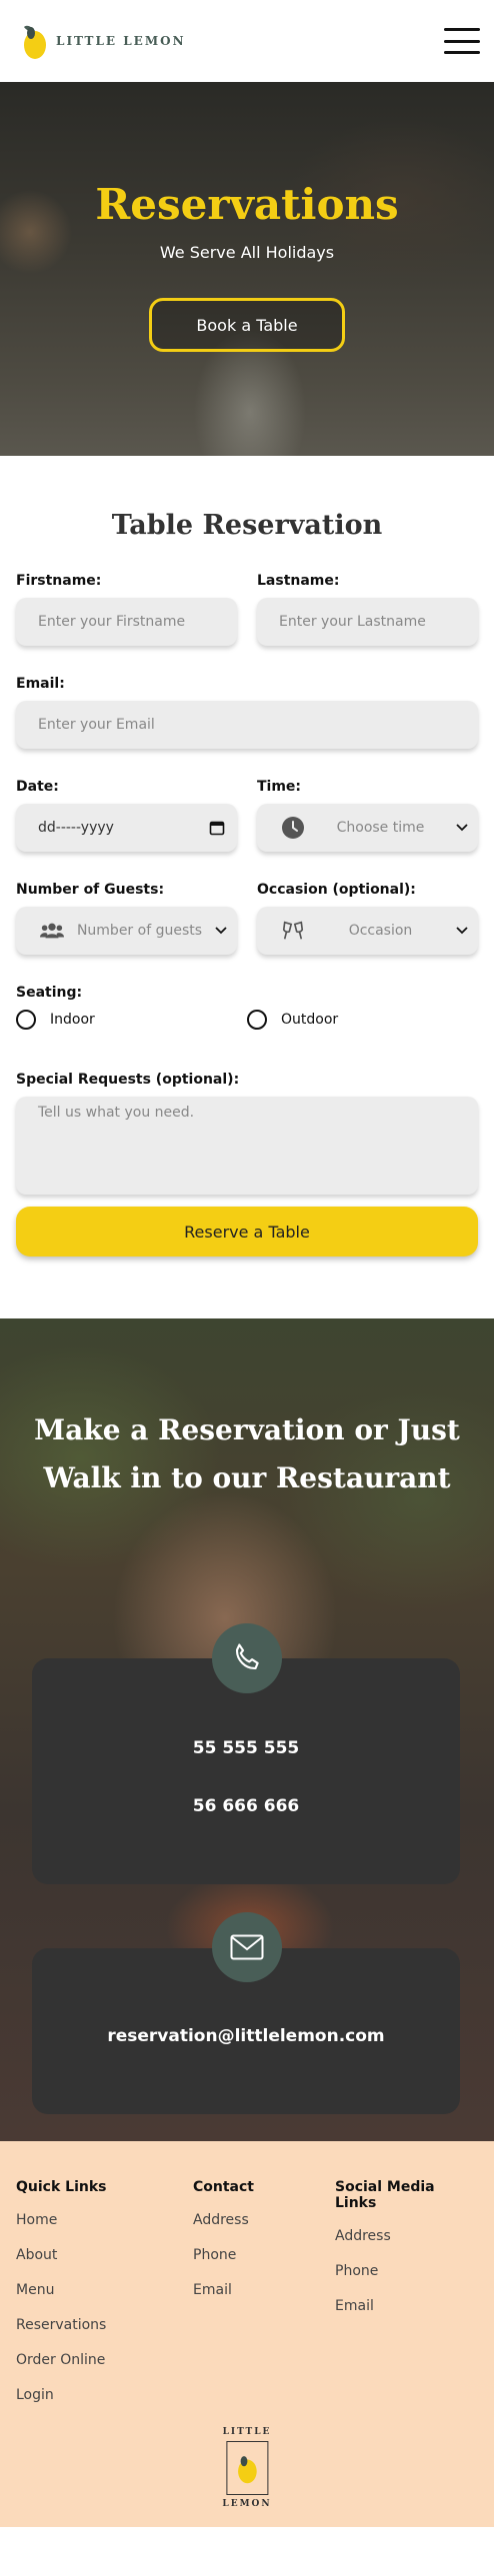  I want to click on lastname-input: Enter your Lastname, so click(367, 622).